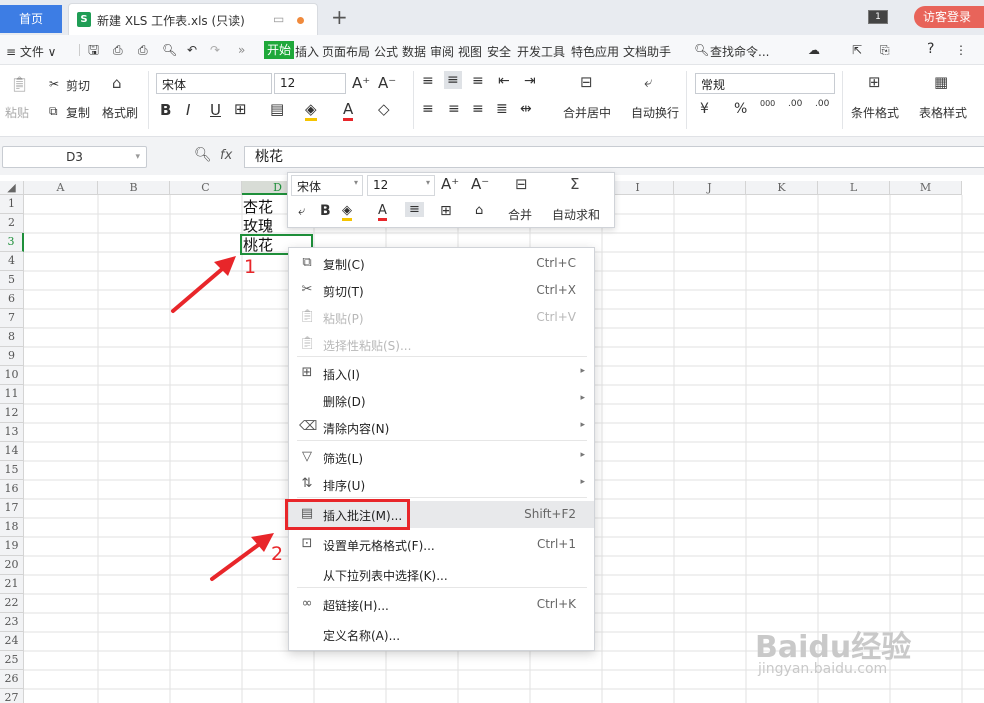  Describe the element at coordinates (833, 647) in the screenshot. I see `watermark-brand: Baidu经验` at that location.